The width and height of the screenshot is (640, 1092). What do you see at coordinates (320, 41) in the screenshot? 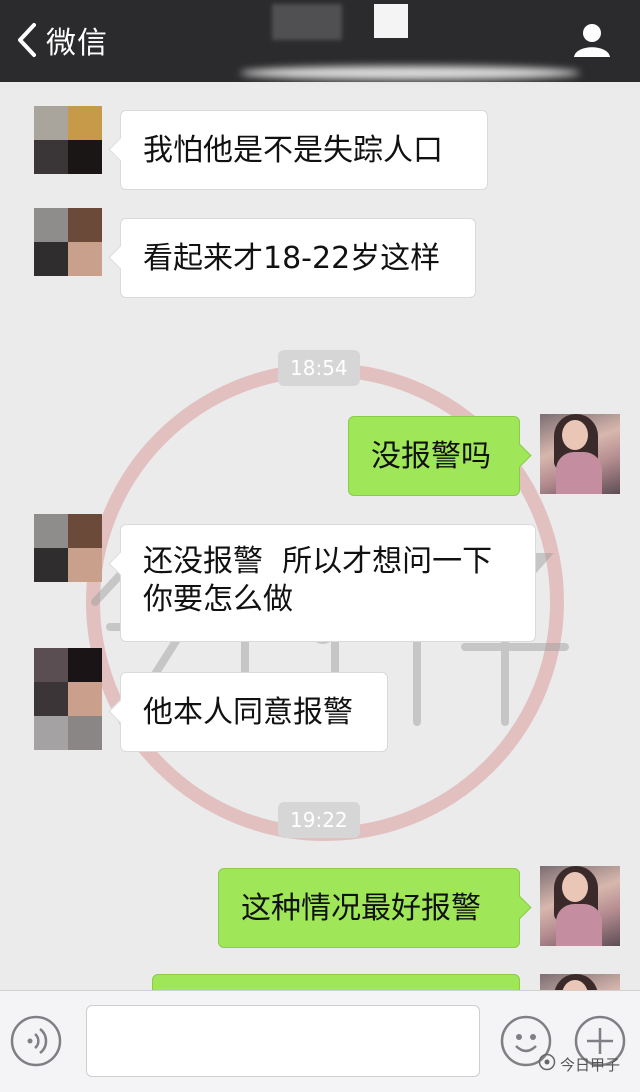
I see `nav-bar: 微信` at bounding box center [320, 41].